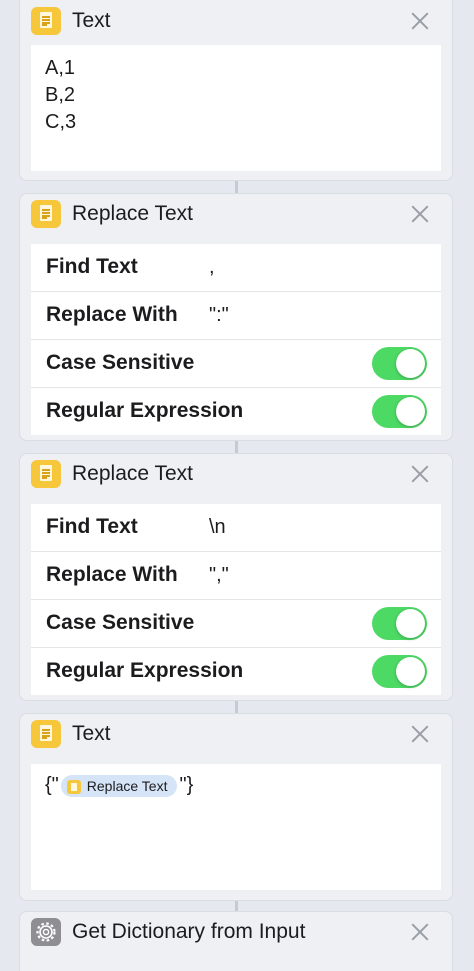 The image size is (474, 971). What do you see at coordinates (236, 528) in the screenshot?
I see `find-text-row: Find Text \n` at bounding box center [236, 528].